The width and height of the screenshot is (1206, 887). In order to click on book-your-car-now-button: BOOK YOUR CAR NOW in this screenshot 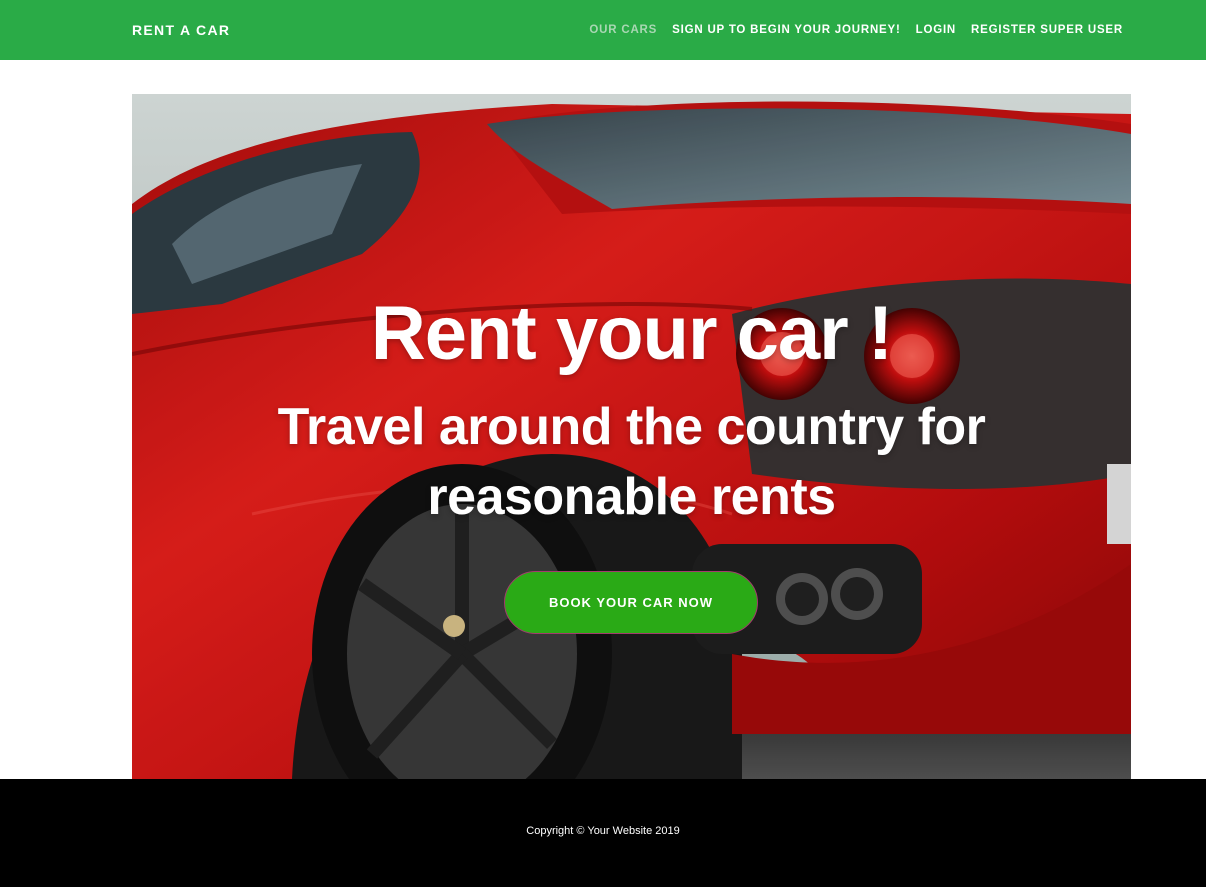, I will do `click(631, 602)`.